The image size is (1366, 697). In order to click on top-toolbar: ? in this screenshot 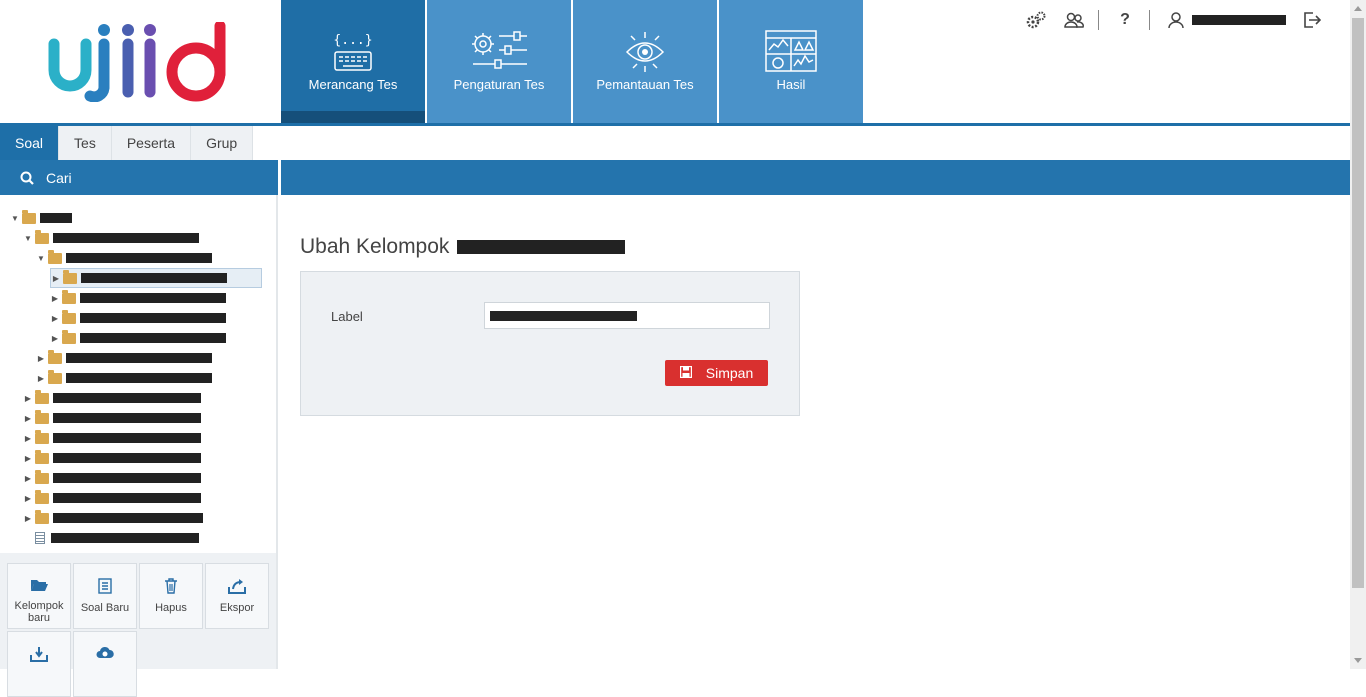, I will do `click(1167, 20)`.